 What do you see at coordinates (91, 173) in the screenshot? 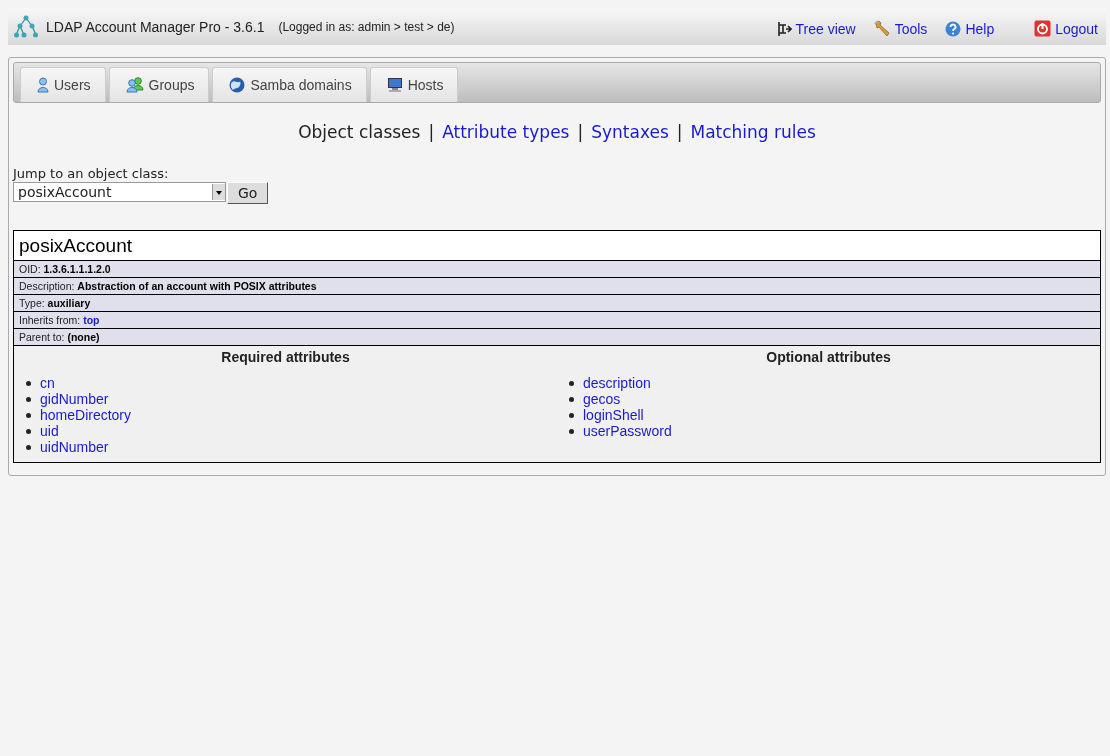
I see `jump-label: Jump to an object class:` at bounding box center [91, 173].